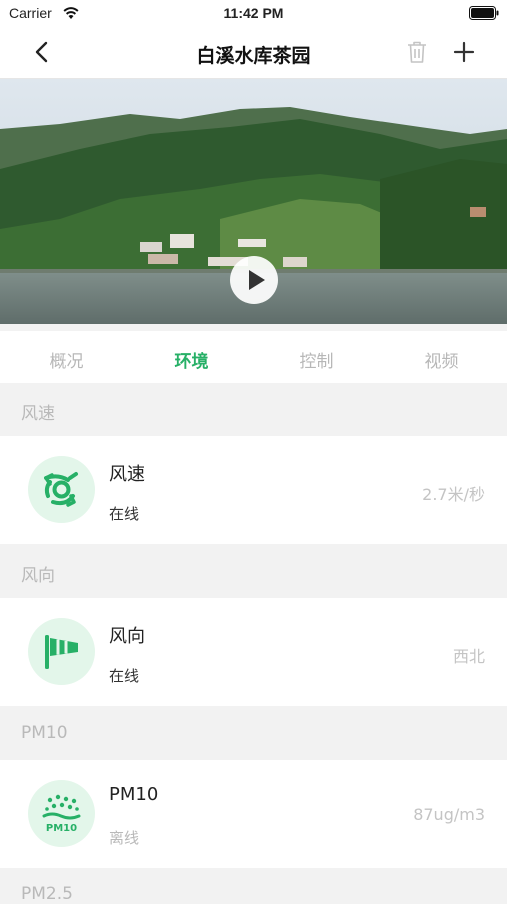 The width and height of the screenshot is (507, 904). I want to click on section-header-wind-speed: 风速, so click(38, 414).